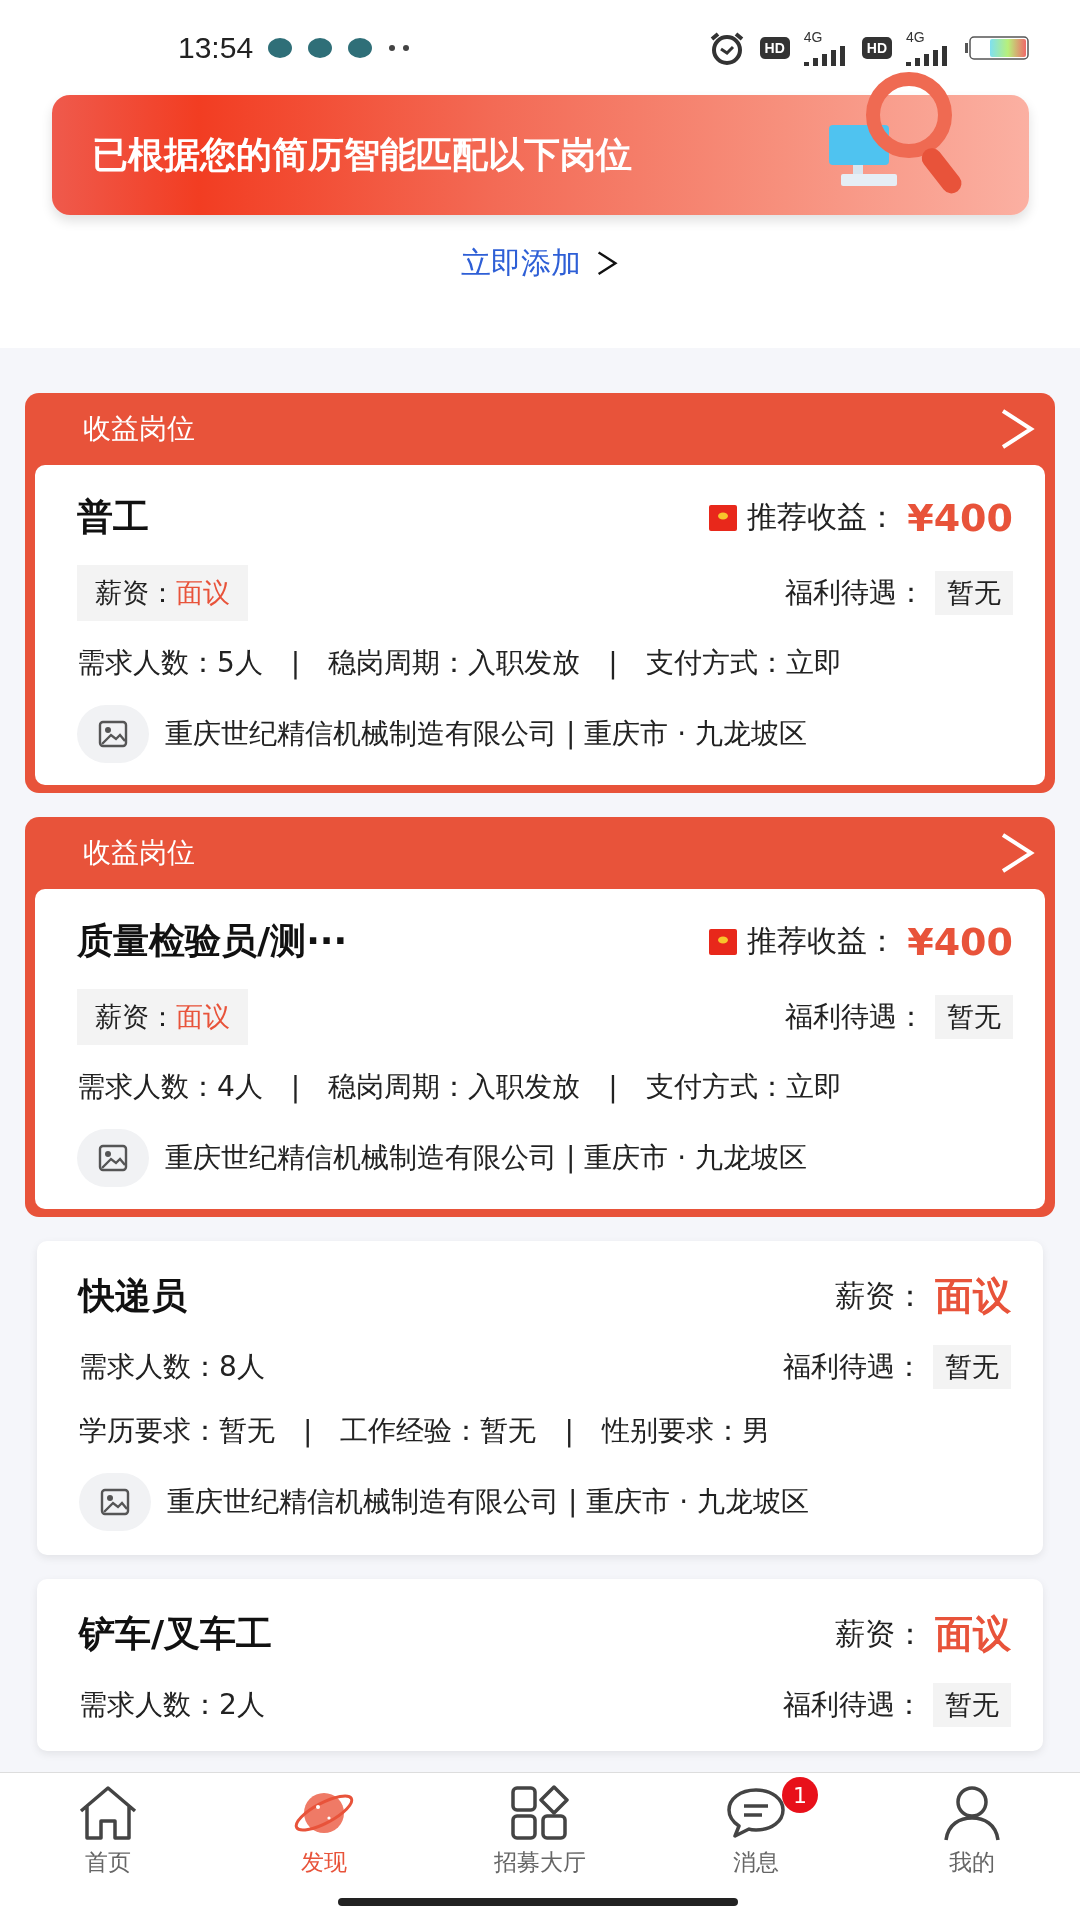  Describe the element at coordinates (972, 1813) in the screenshot. I see `user-icon` at that location.